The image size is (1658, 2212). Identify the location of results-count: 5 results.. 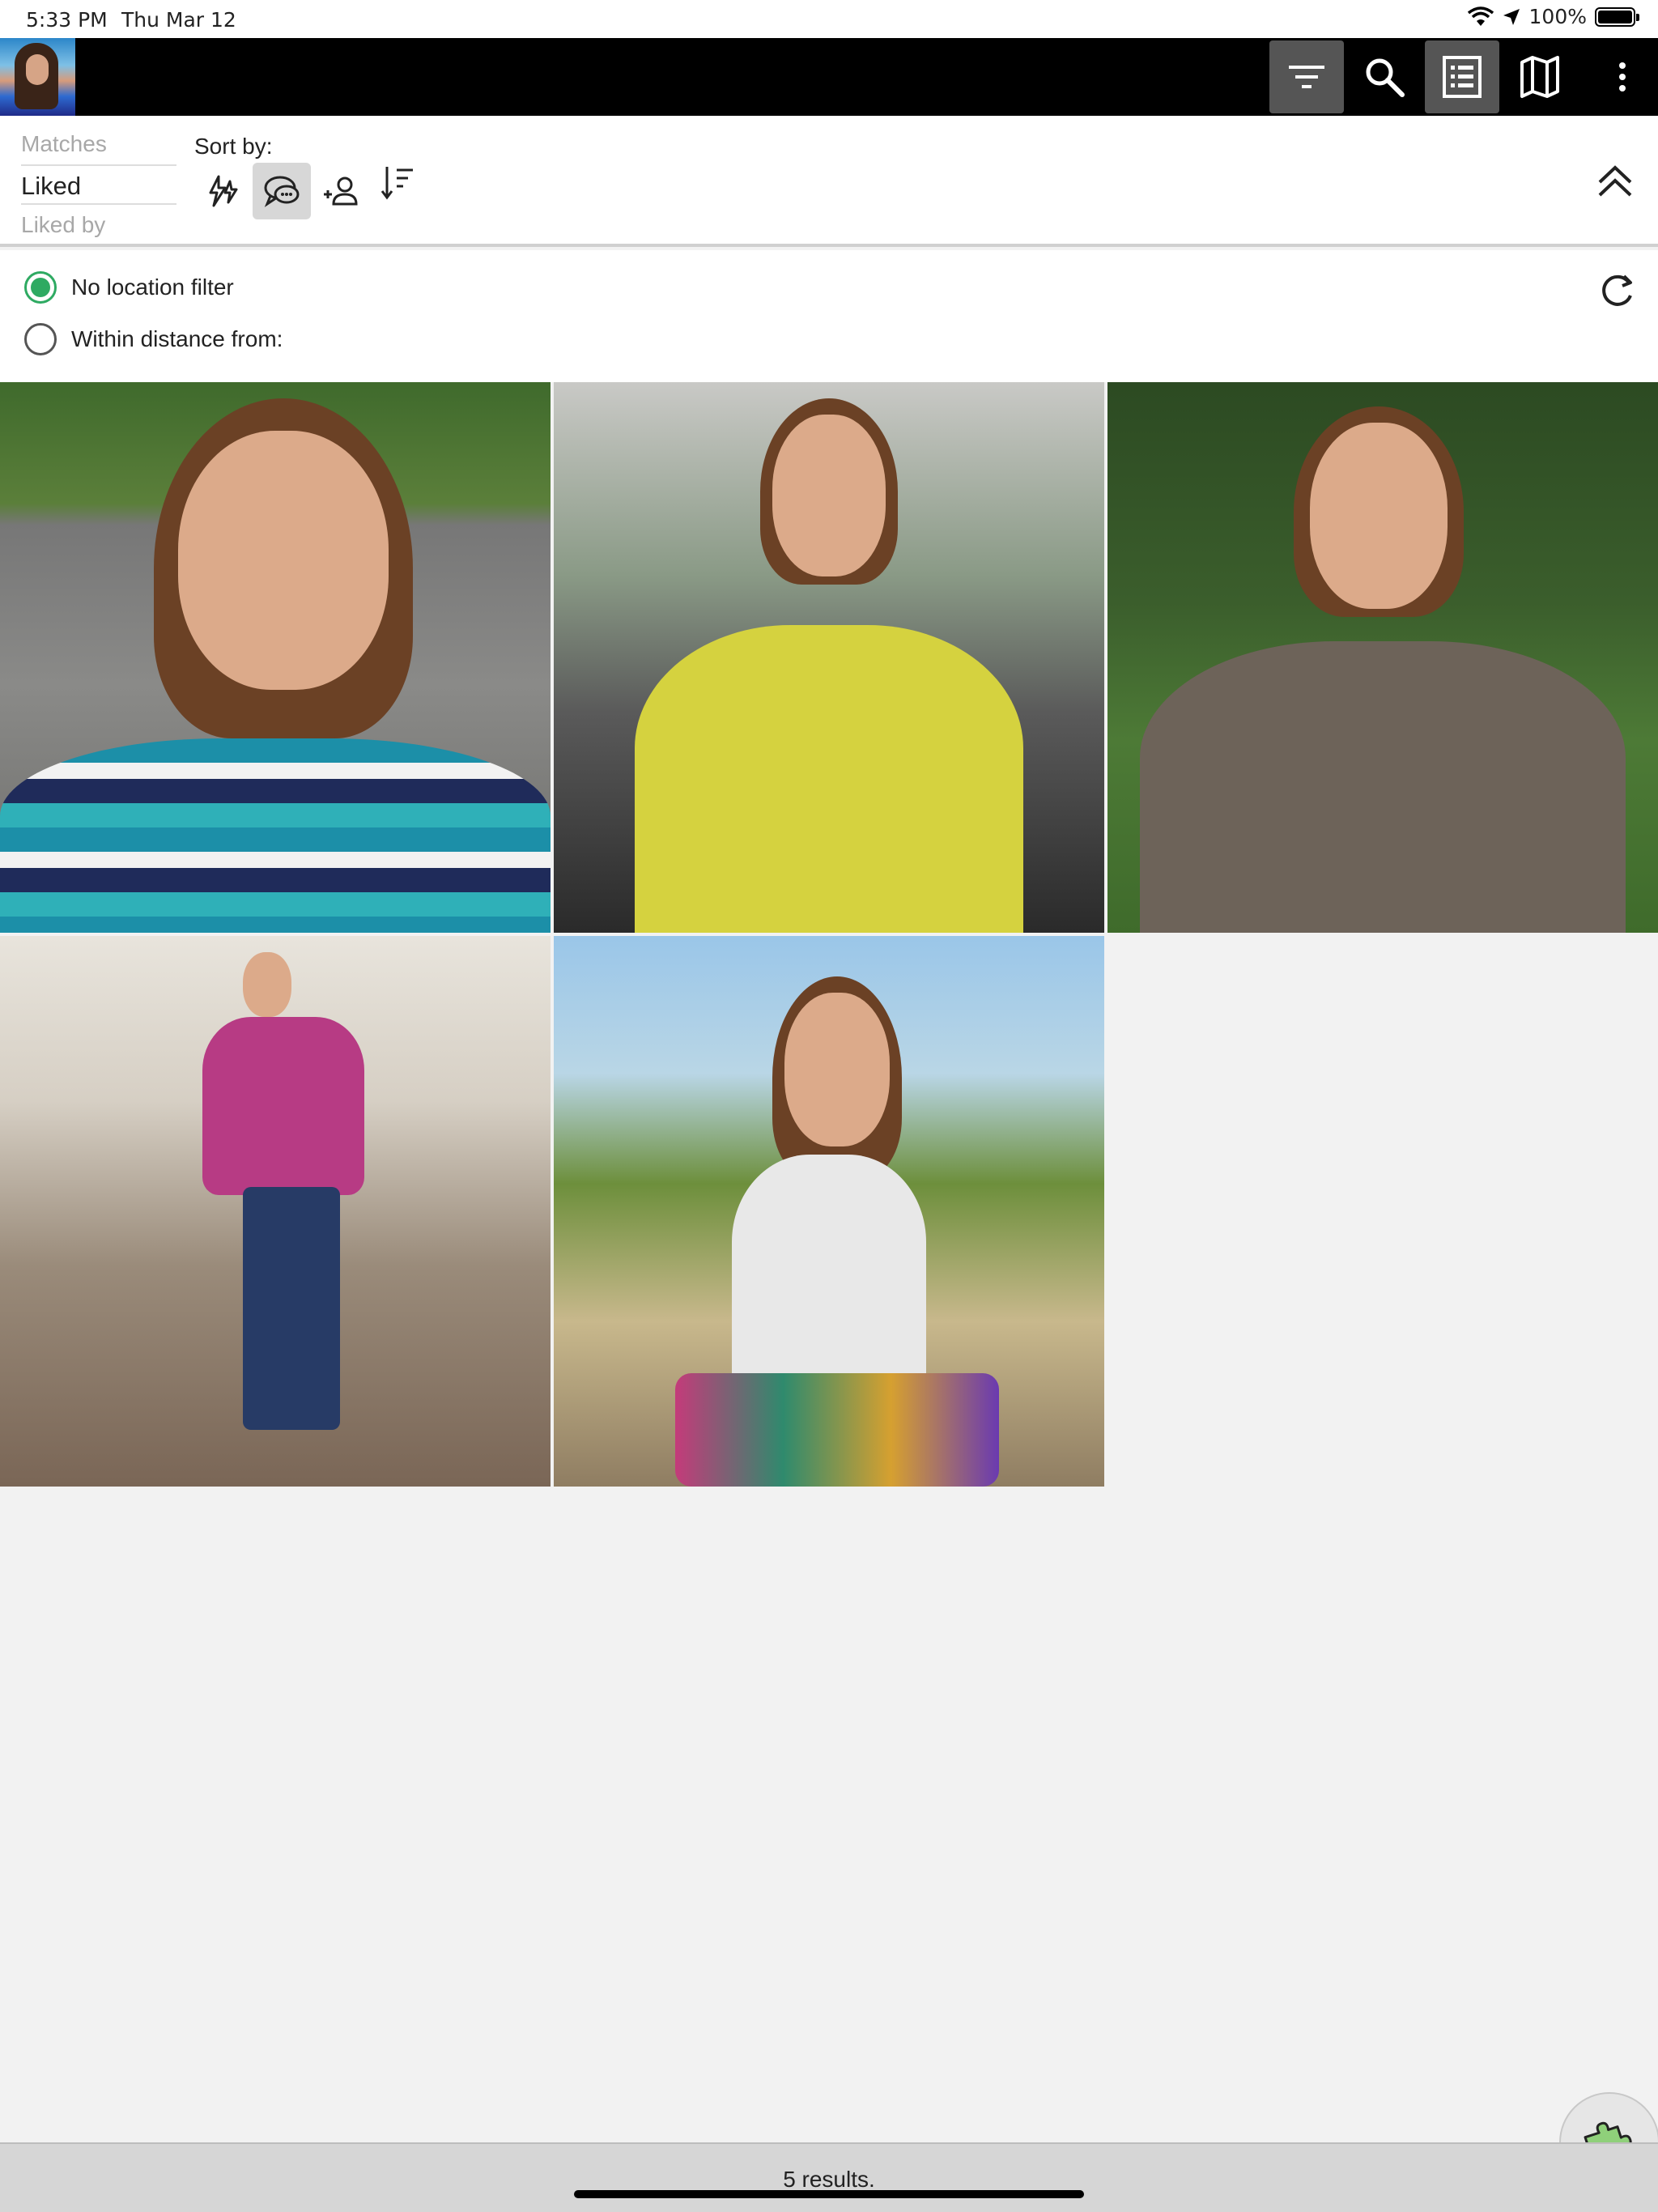
(829, 2180).